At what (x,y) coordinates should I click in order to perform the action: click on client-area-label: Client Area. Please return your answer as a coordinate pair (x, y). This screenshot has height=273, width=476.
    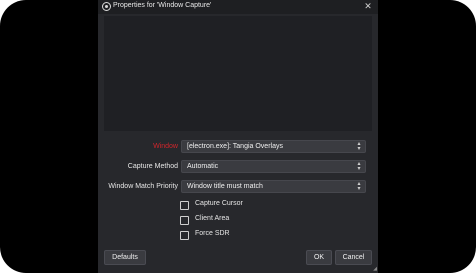
    Looking at the image, I should click on (212, 218).